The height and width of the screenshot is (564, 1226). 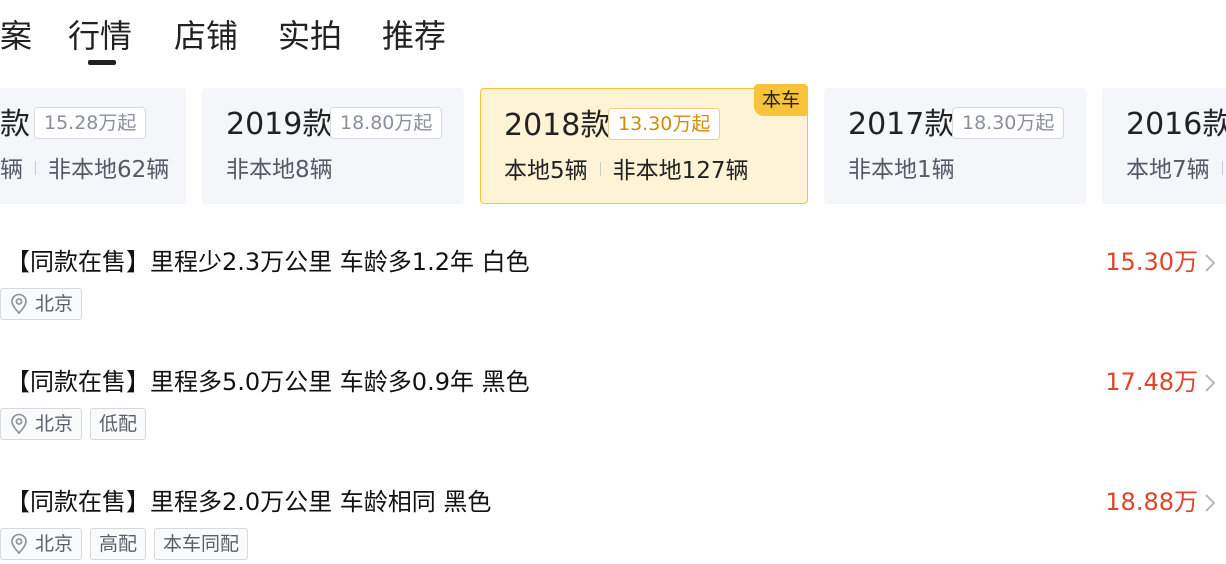 What do you see at coordinates (1176, 124) in the screenshot?
I see `card-year: 2016款` at bounding box center [1176, 124].